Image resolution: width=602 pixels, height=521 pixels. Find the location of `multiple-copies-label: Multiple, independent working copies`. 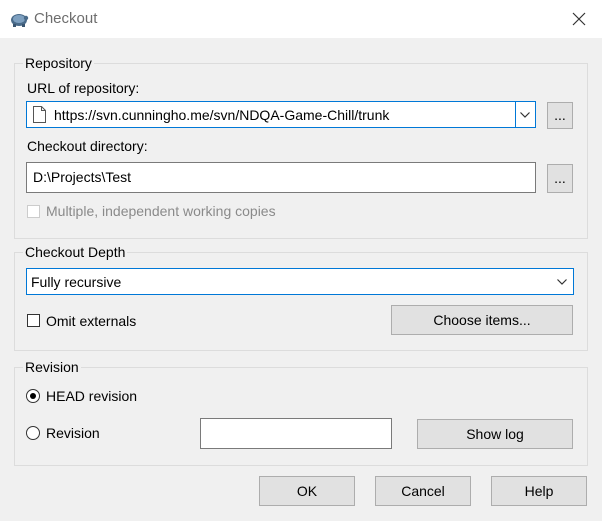

multiple-copies-label: Multiple, independent working copies is located at coordinates (161, 211).